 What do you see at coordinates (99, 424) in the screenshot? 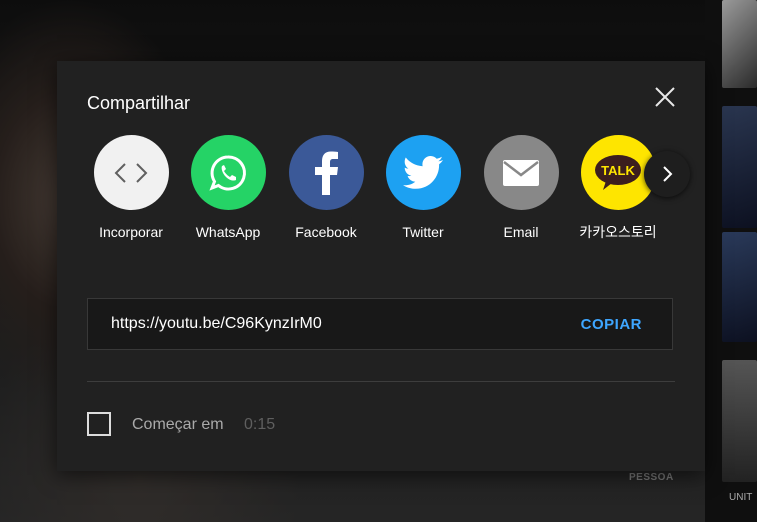
I see `start-at-checkbox` at bounding box center [99, 424].